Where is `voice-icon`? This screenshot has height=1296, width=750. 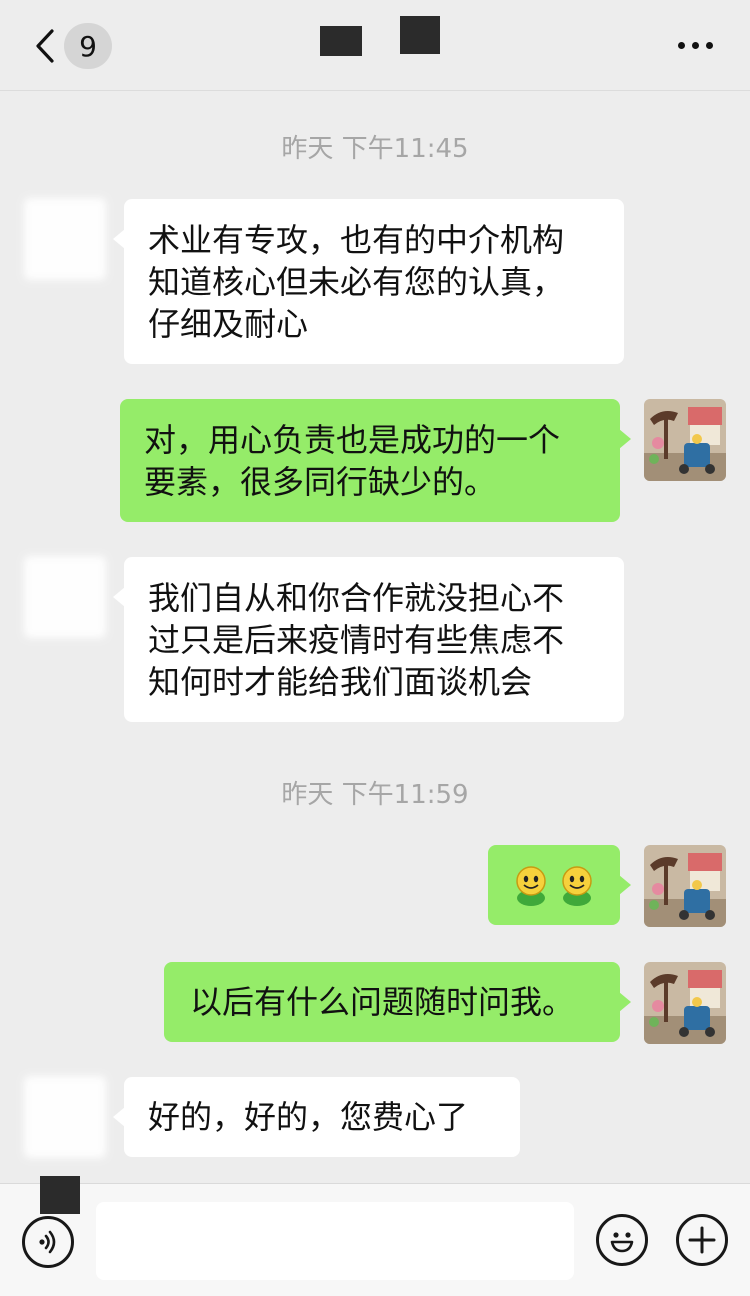
voice-icon is located at coordinates (47, 1242).